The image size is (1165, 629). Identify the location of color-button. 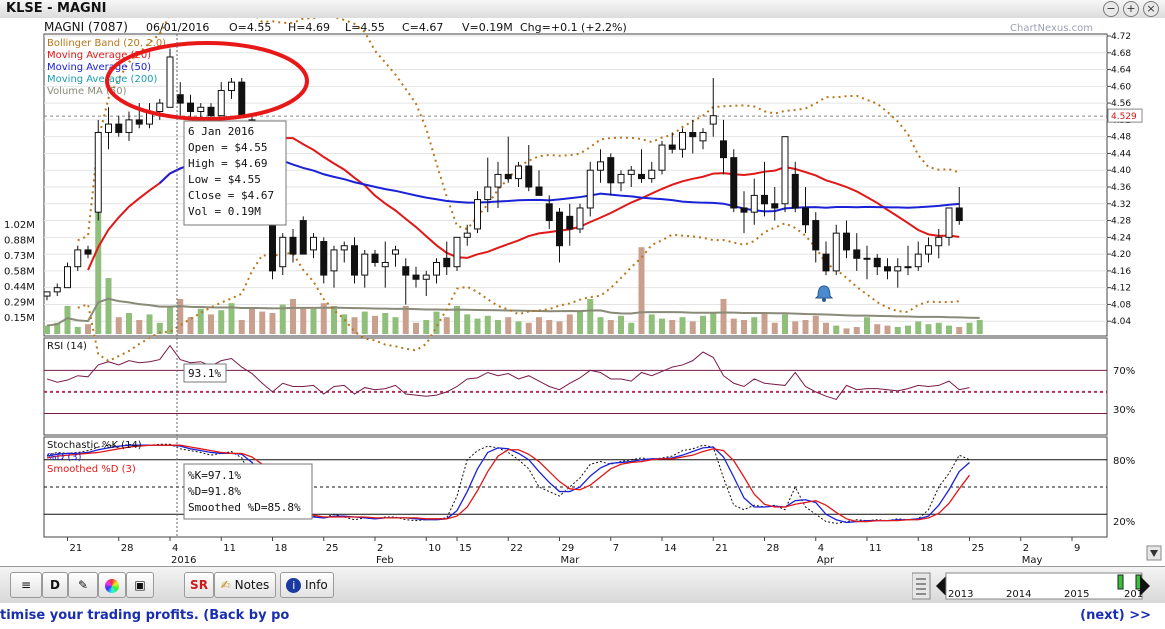
(112, 585).